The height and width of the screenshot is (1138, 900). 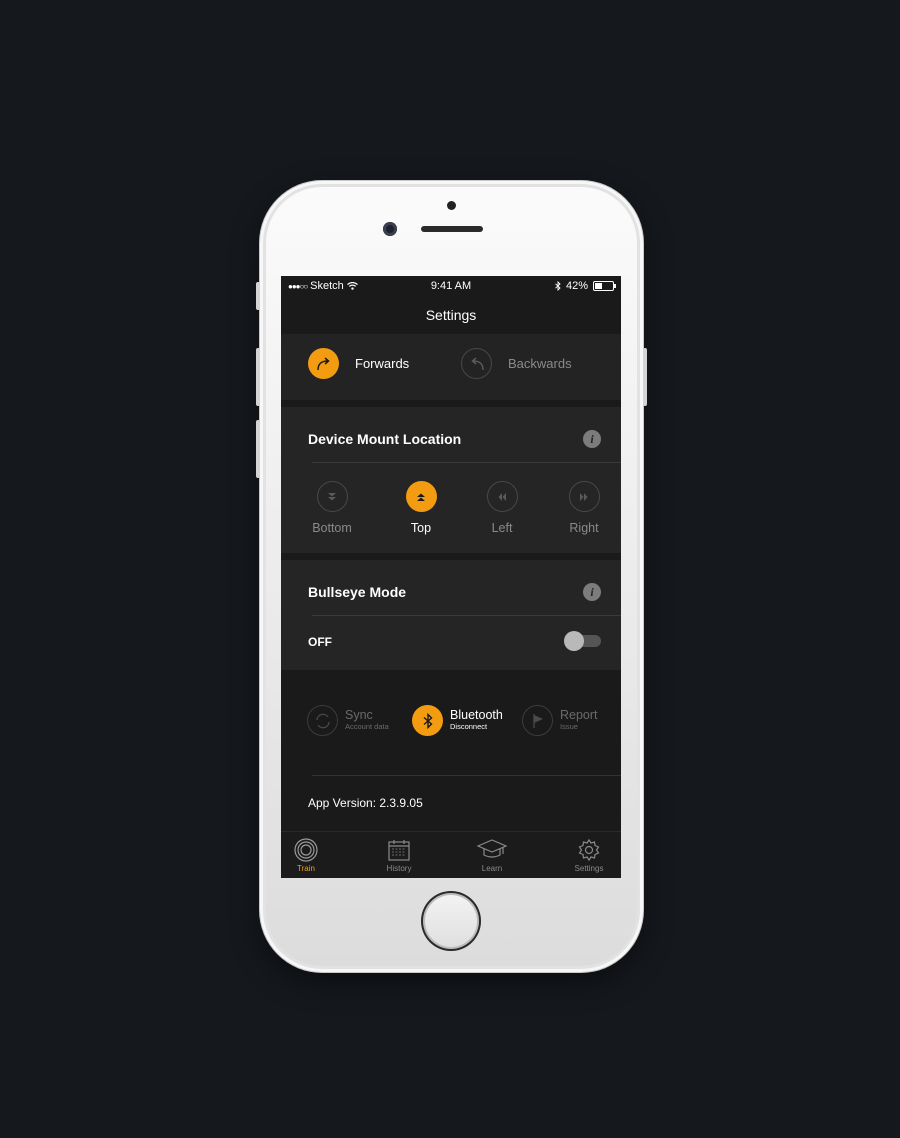 I want to click on double-chevron-right-icon, so click(x=584, y=496).